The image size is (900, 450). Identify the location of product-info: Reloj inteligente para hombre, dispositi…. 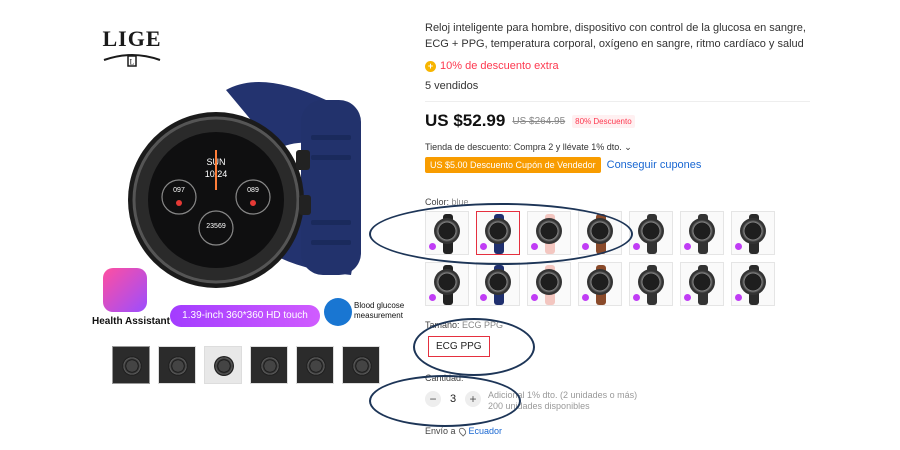
(625, 56).